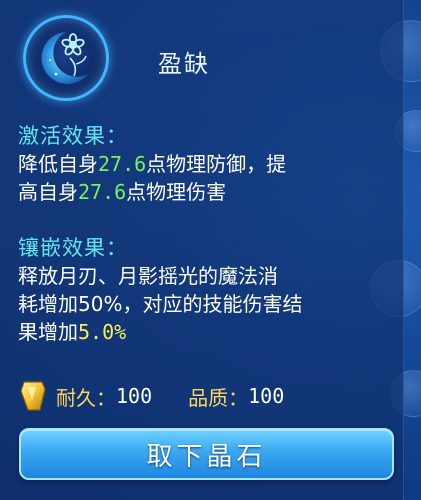  I want to click on effect-text: 降低自身, so click(58, 164).